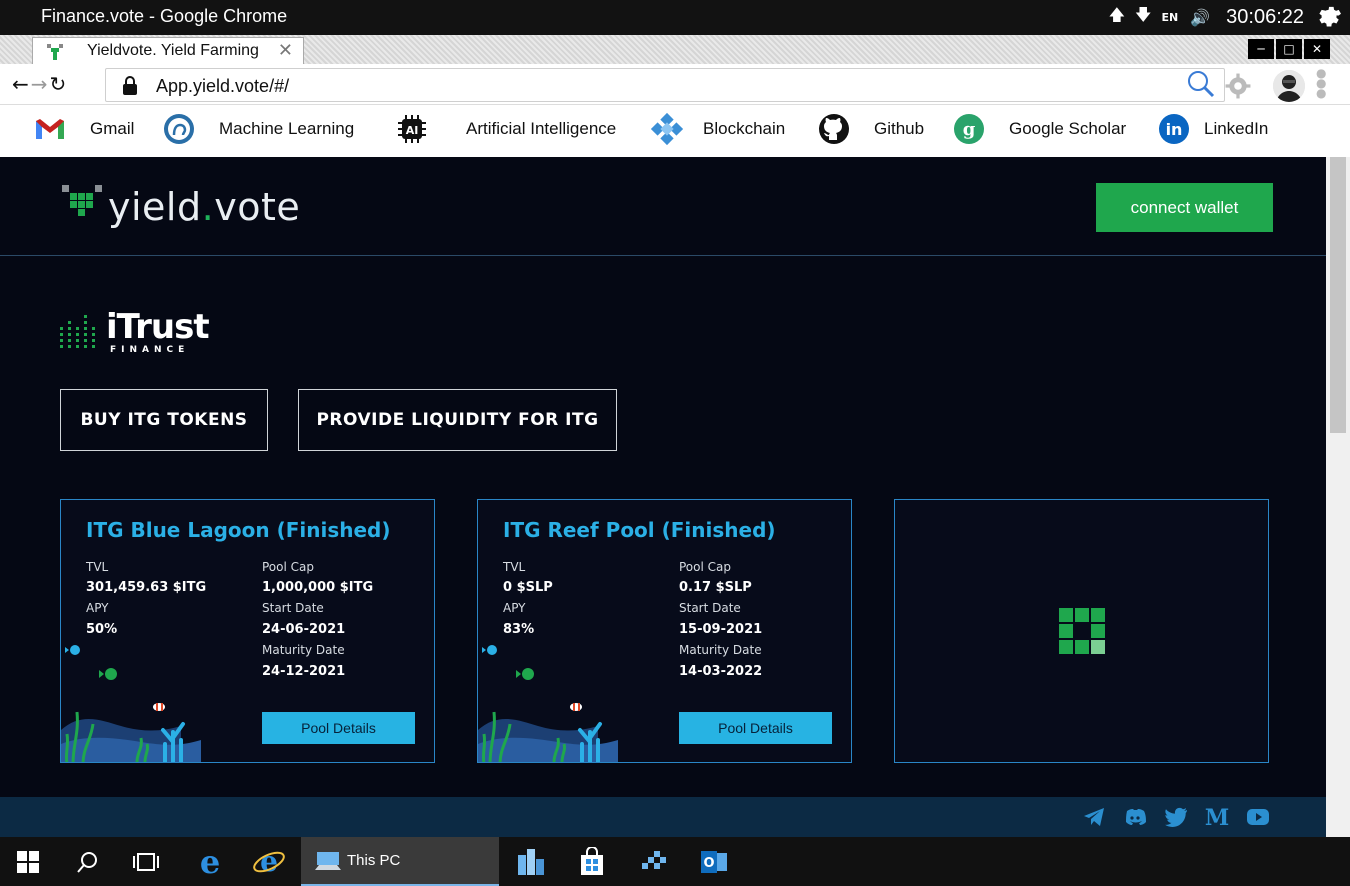 Image resolution: width=1350 pixels, height=886 pixels. Describe the element at coordinates (1317, 49) in the screenshot. I see `close-window-button: ✕` at that location.